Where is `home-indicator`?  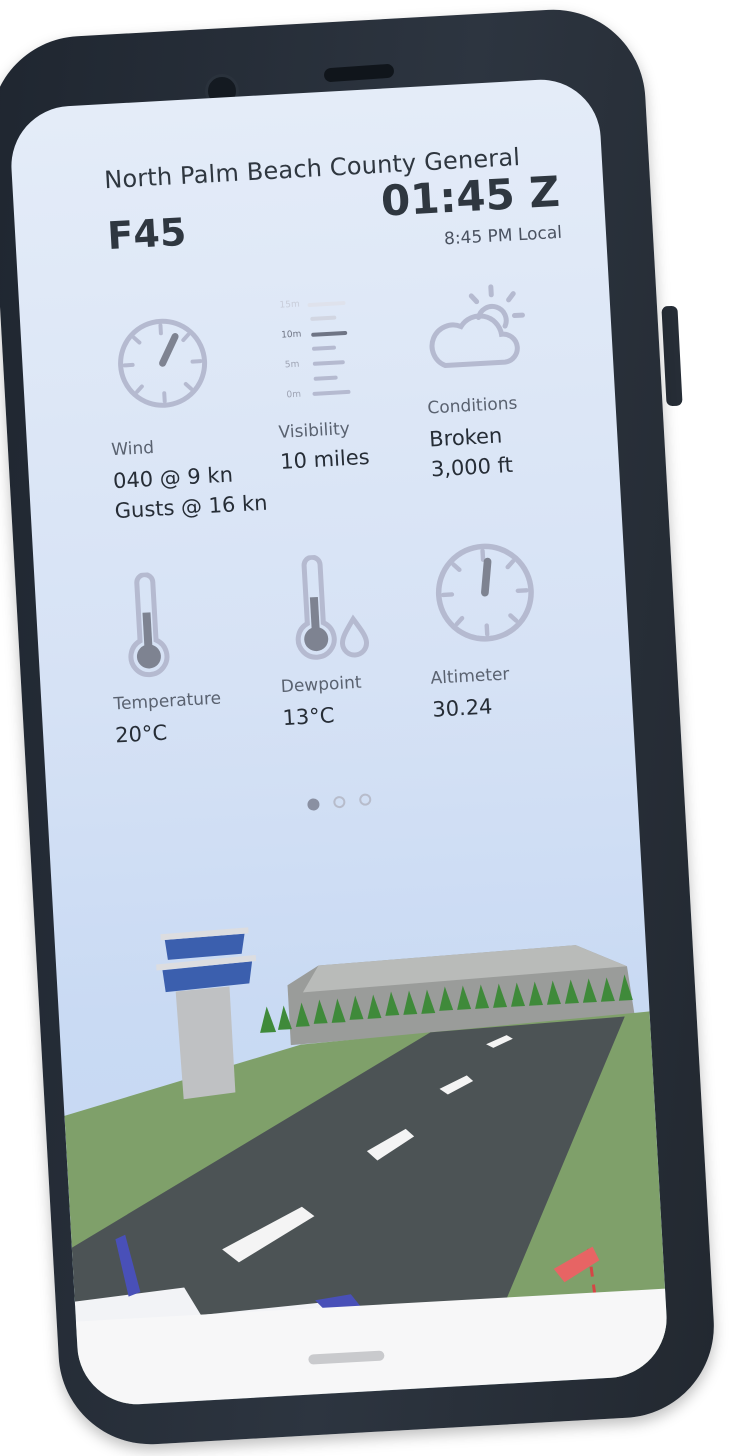 home-indicator is located at coordinates (346, 1357).